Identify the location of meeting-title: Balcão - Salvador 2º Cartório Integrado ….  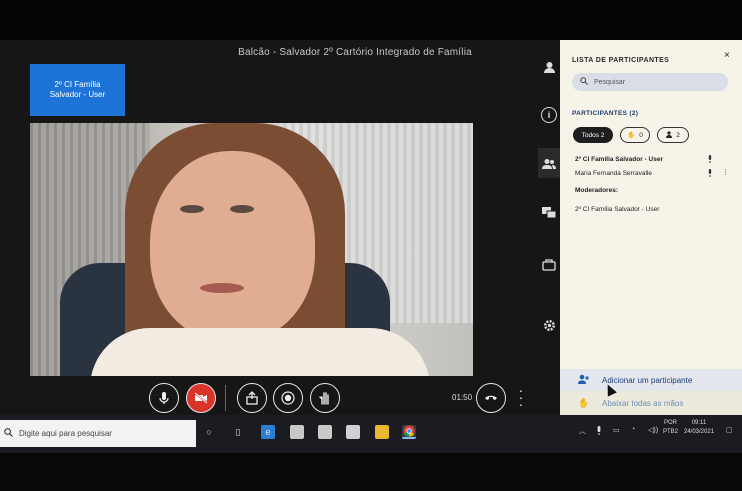
(355, 52).